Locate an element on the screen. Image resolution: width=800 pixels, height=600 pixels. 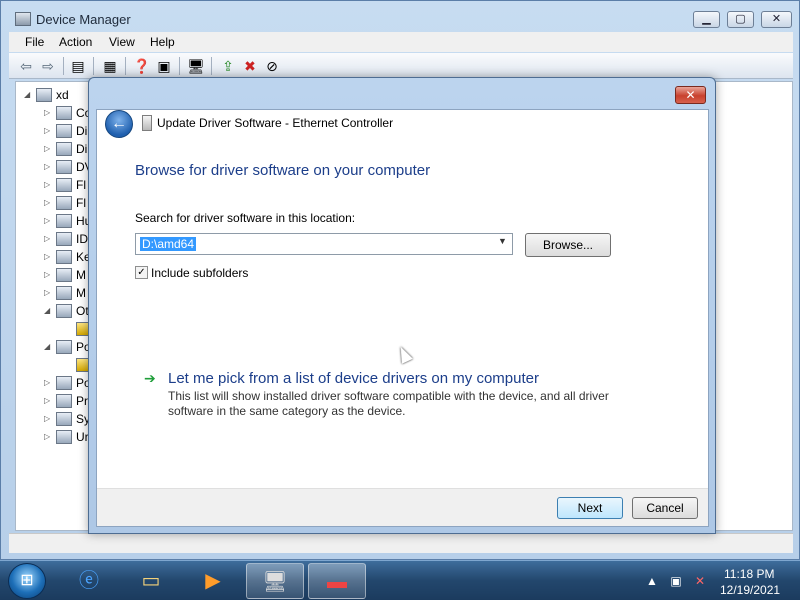
media-player-taskbar-button: ▶ is located at coordinates (213, 581).